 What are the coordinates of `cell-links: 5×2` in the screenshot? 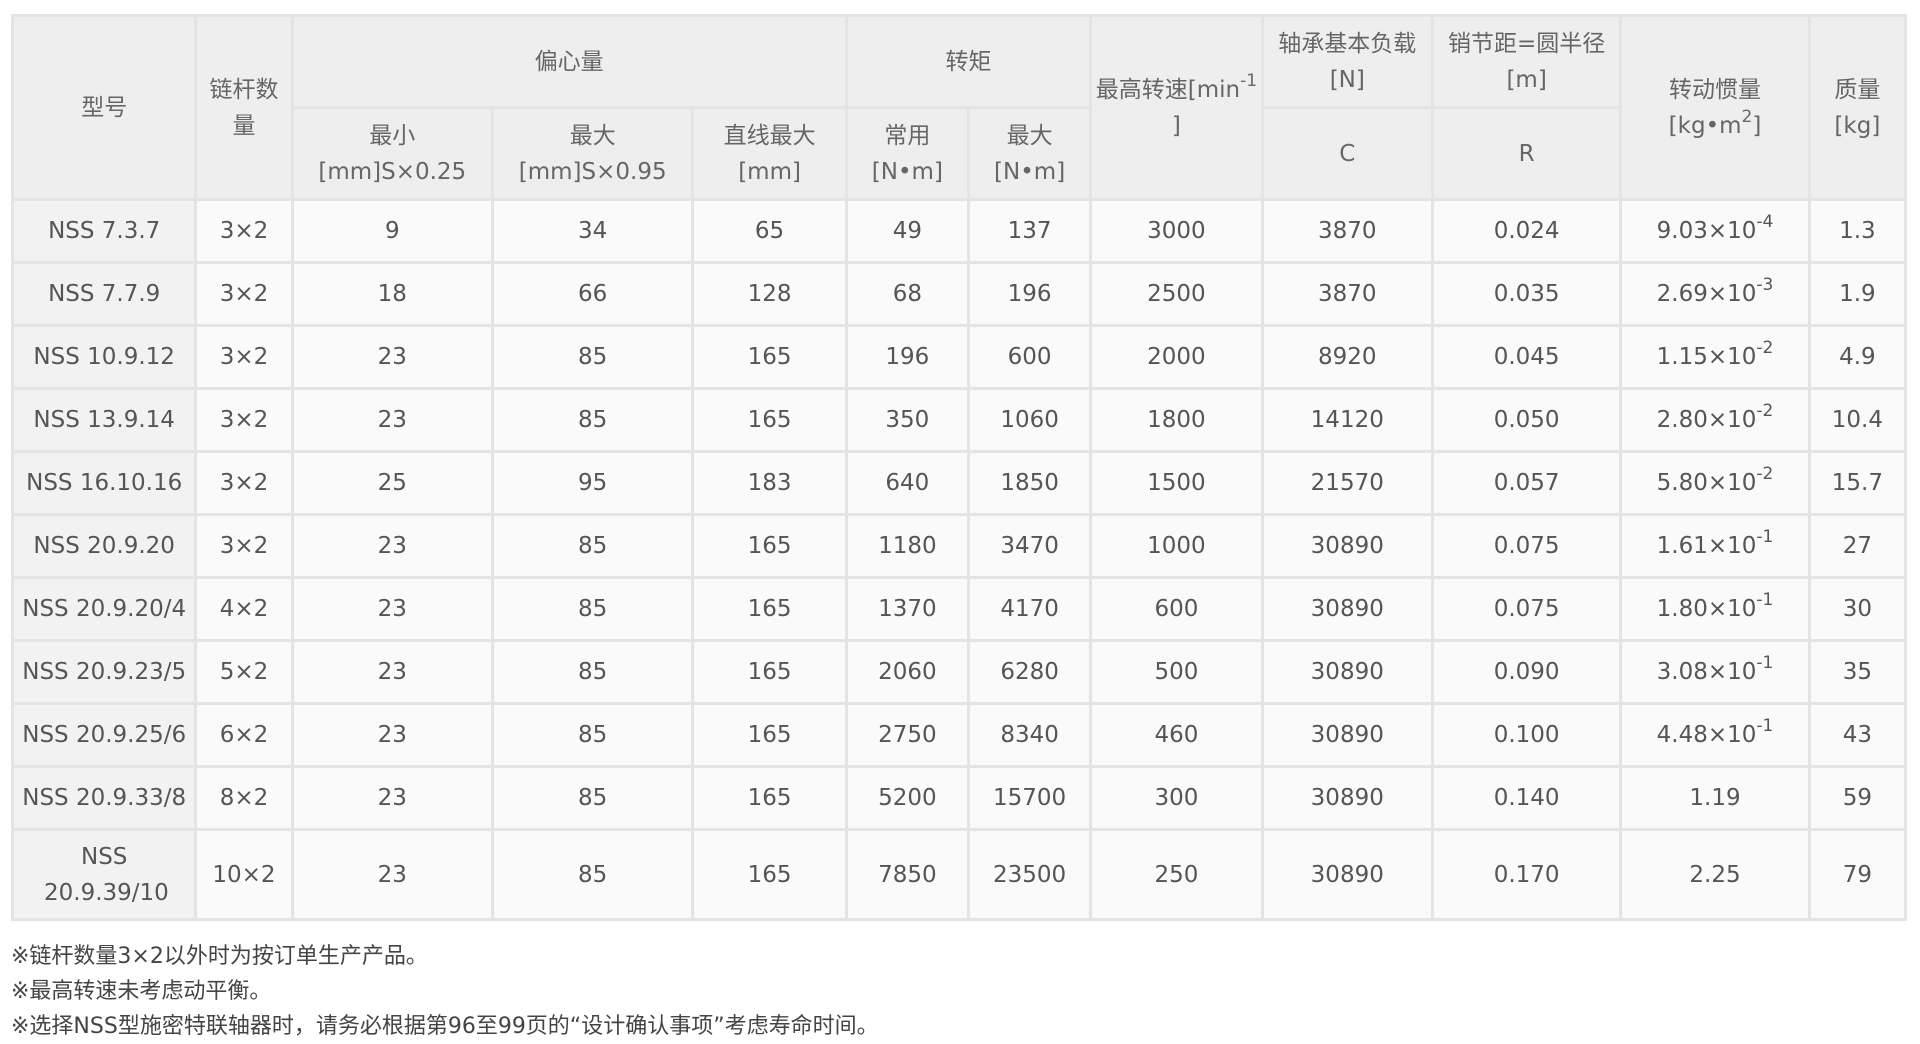 It's located at (244, 672).